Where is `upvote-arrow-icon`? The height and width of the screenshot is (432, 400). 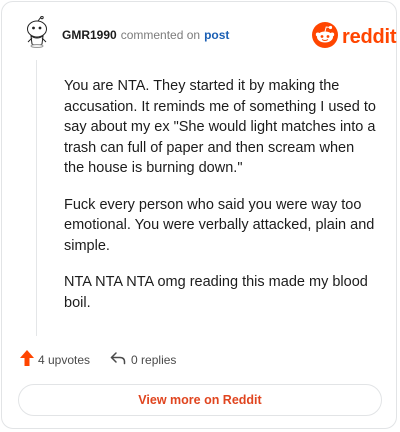 upvote-arrow-icon is located at coordinates (27, 359).